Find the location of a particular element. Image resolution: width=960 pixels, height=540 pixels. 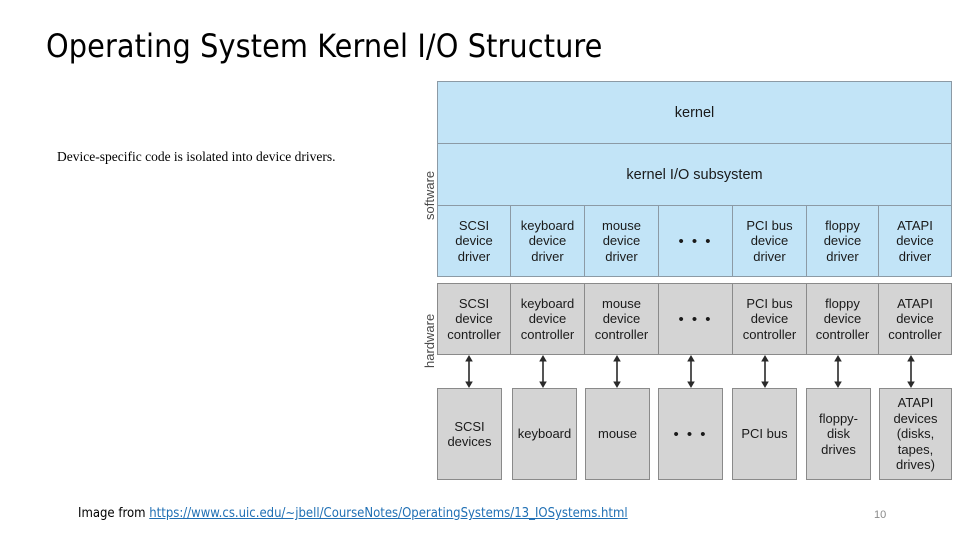

device-driver-label: SCSI device driver is located at coordinates (474, 240).